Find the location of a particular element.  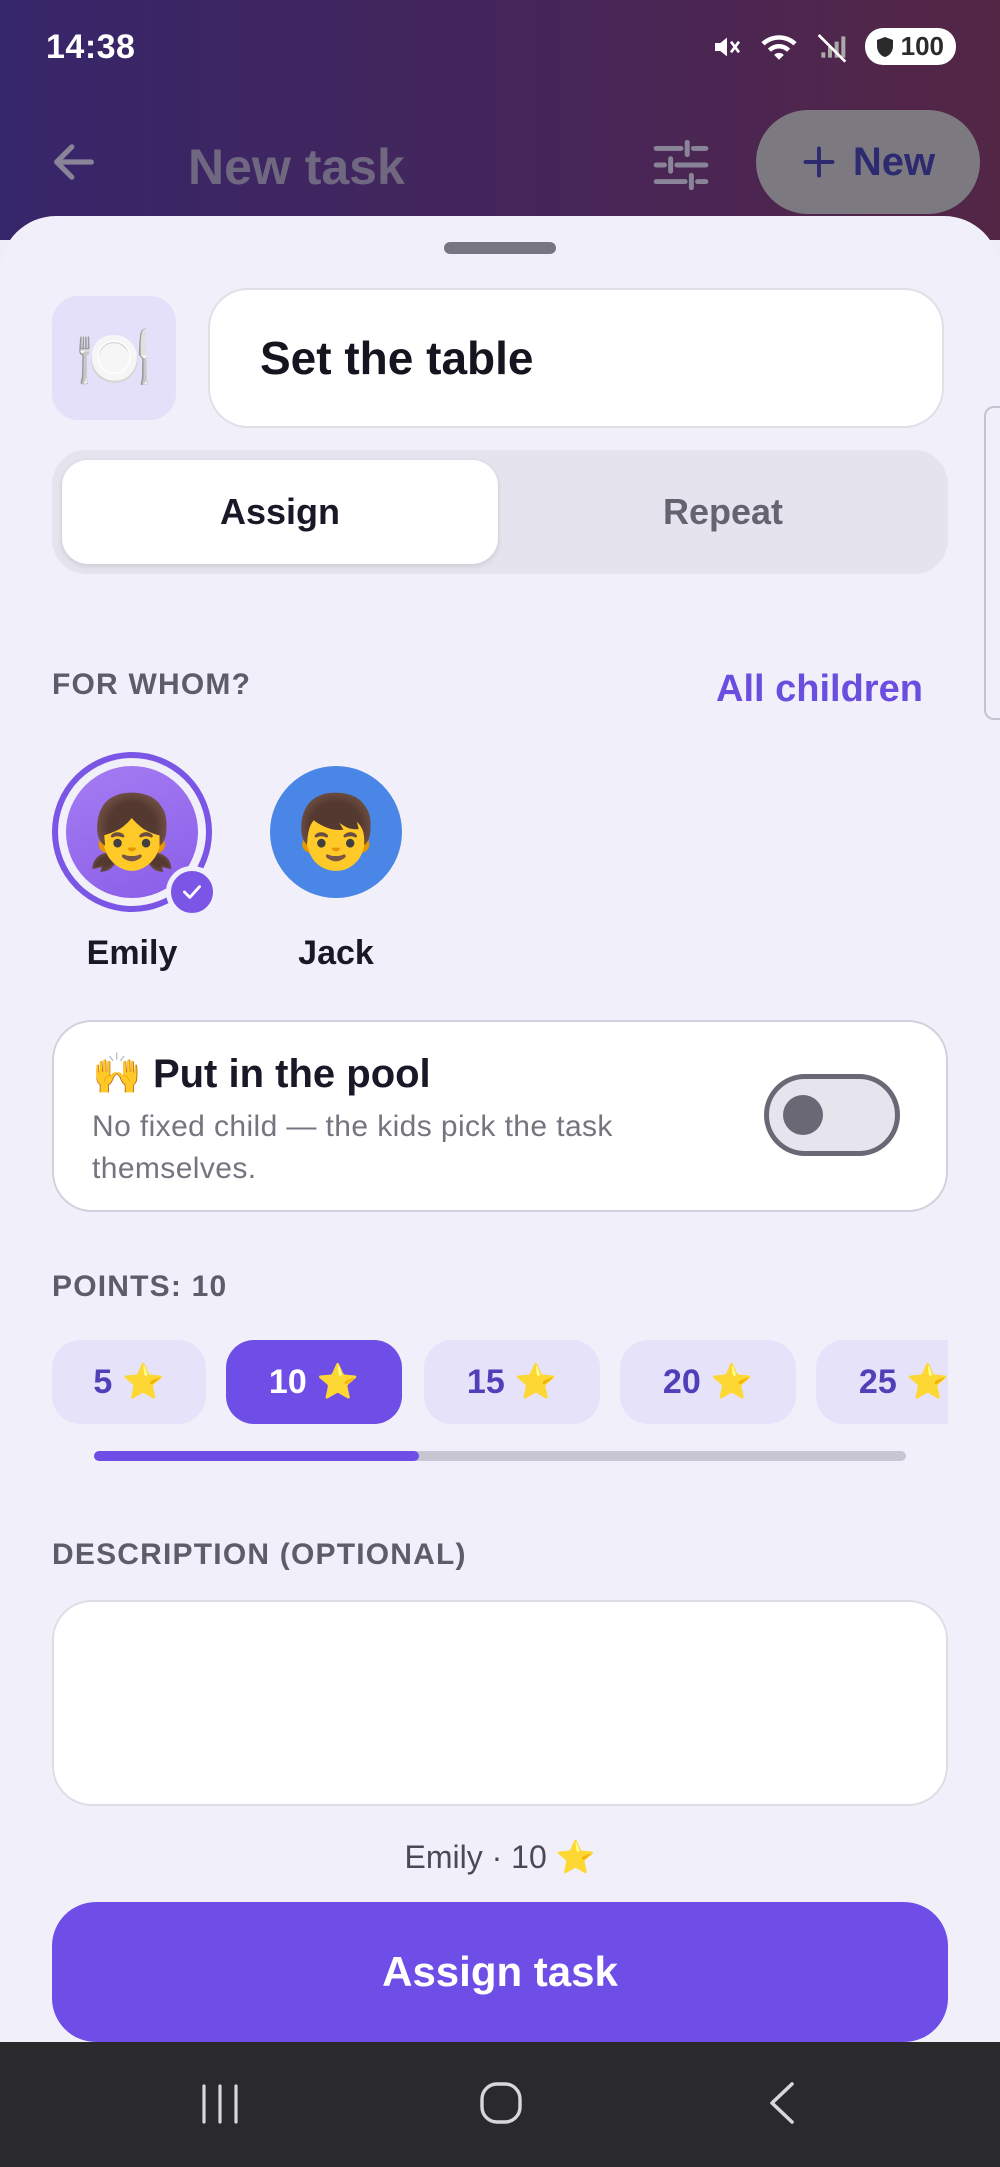

points-chip-10: 10 ⭐ is located at coordinates (314, 1382).